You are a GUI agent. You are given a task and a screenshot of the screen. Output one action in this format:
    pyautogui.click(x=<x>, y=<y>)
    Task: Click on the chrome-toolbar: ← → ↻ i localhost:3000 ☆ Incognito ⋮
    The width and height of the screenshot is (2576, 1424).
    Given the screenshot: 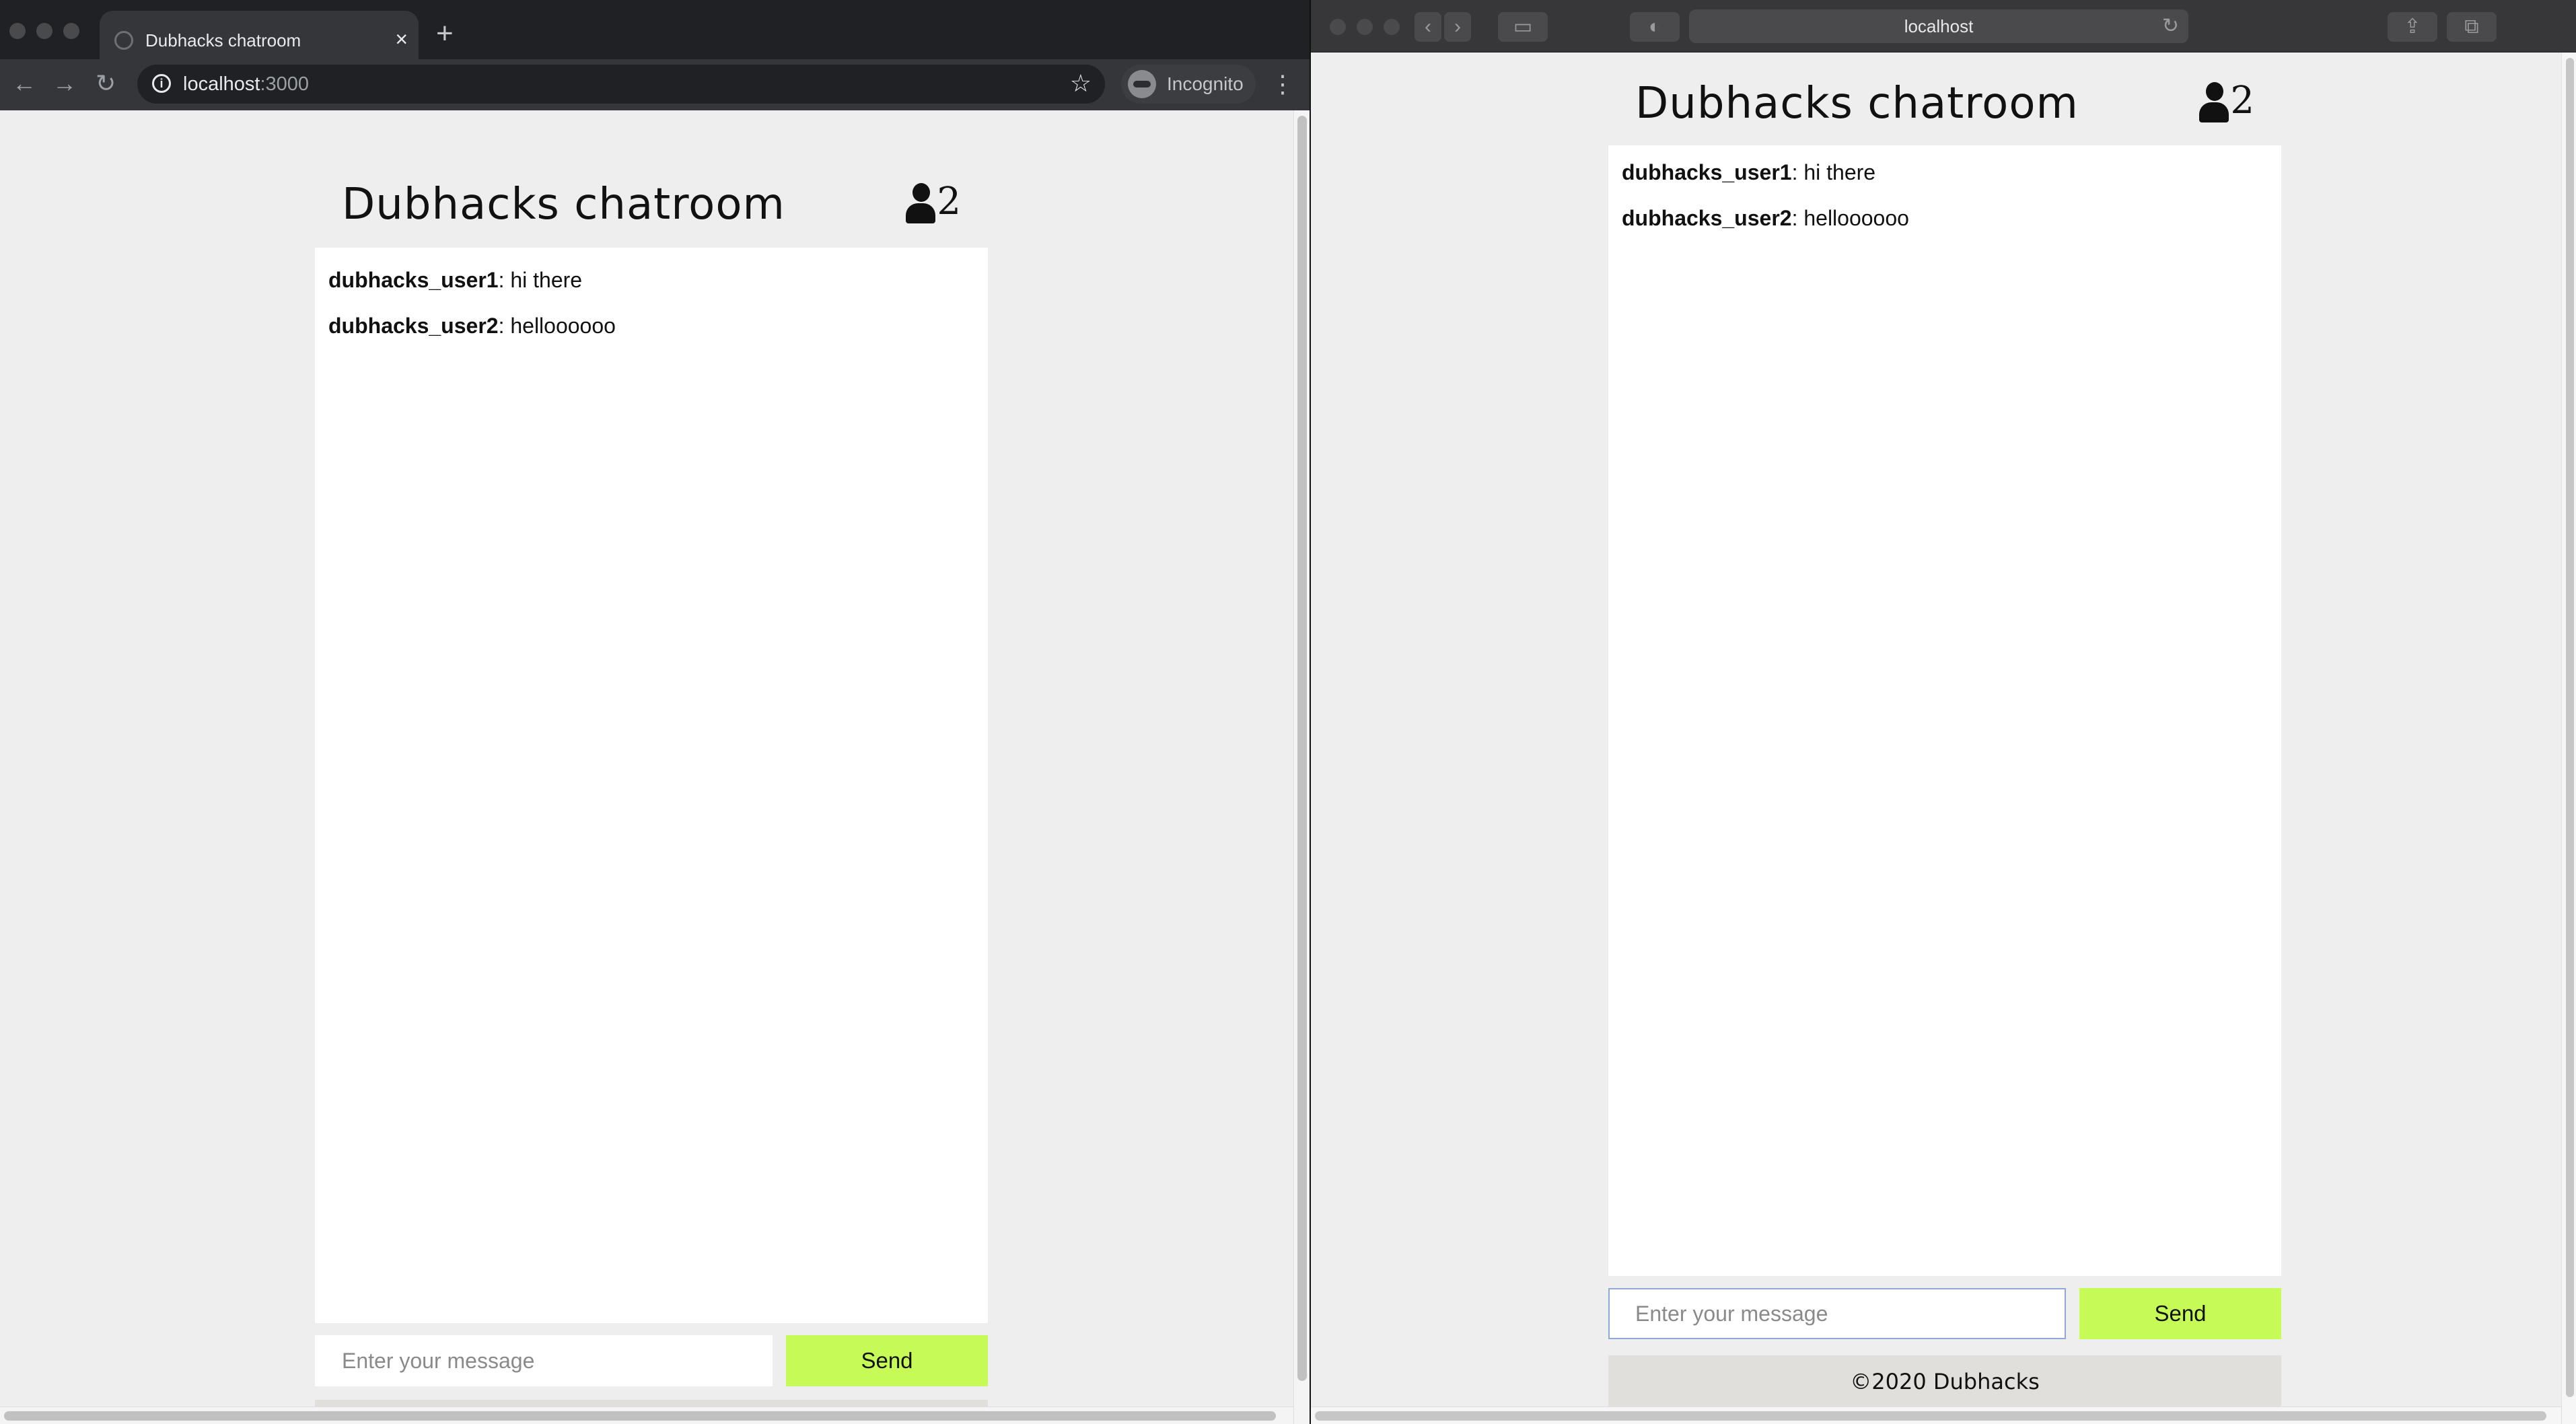 What is the action you would take?
    pyautogui.click(x=655, y=84)
    